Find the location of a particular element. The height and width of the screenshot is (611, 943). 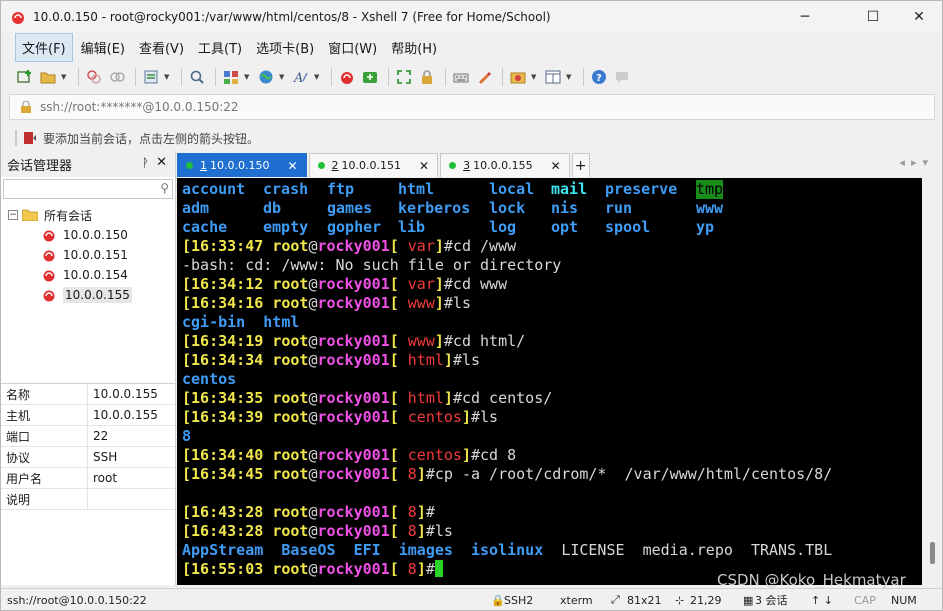

globe-icon is located at coordinates (266, 77).